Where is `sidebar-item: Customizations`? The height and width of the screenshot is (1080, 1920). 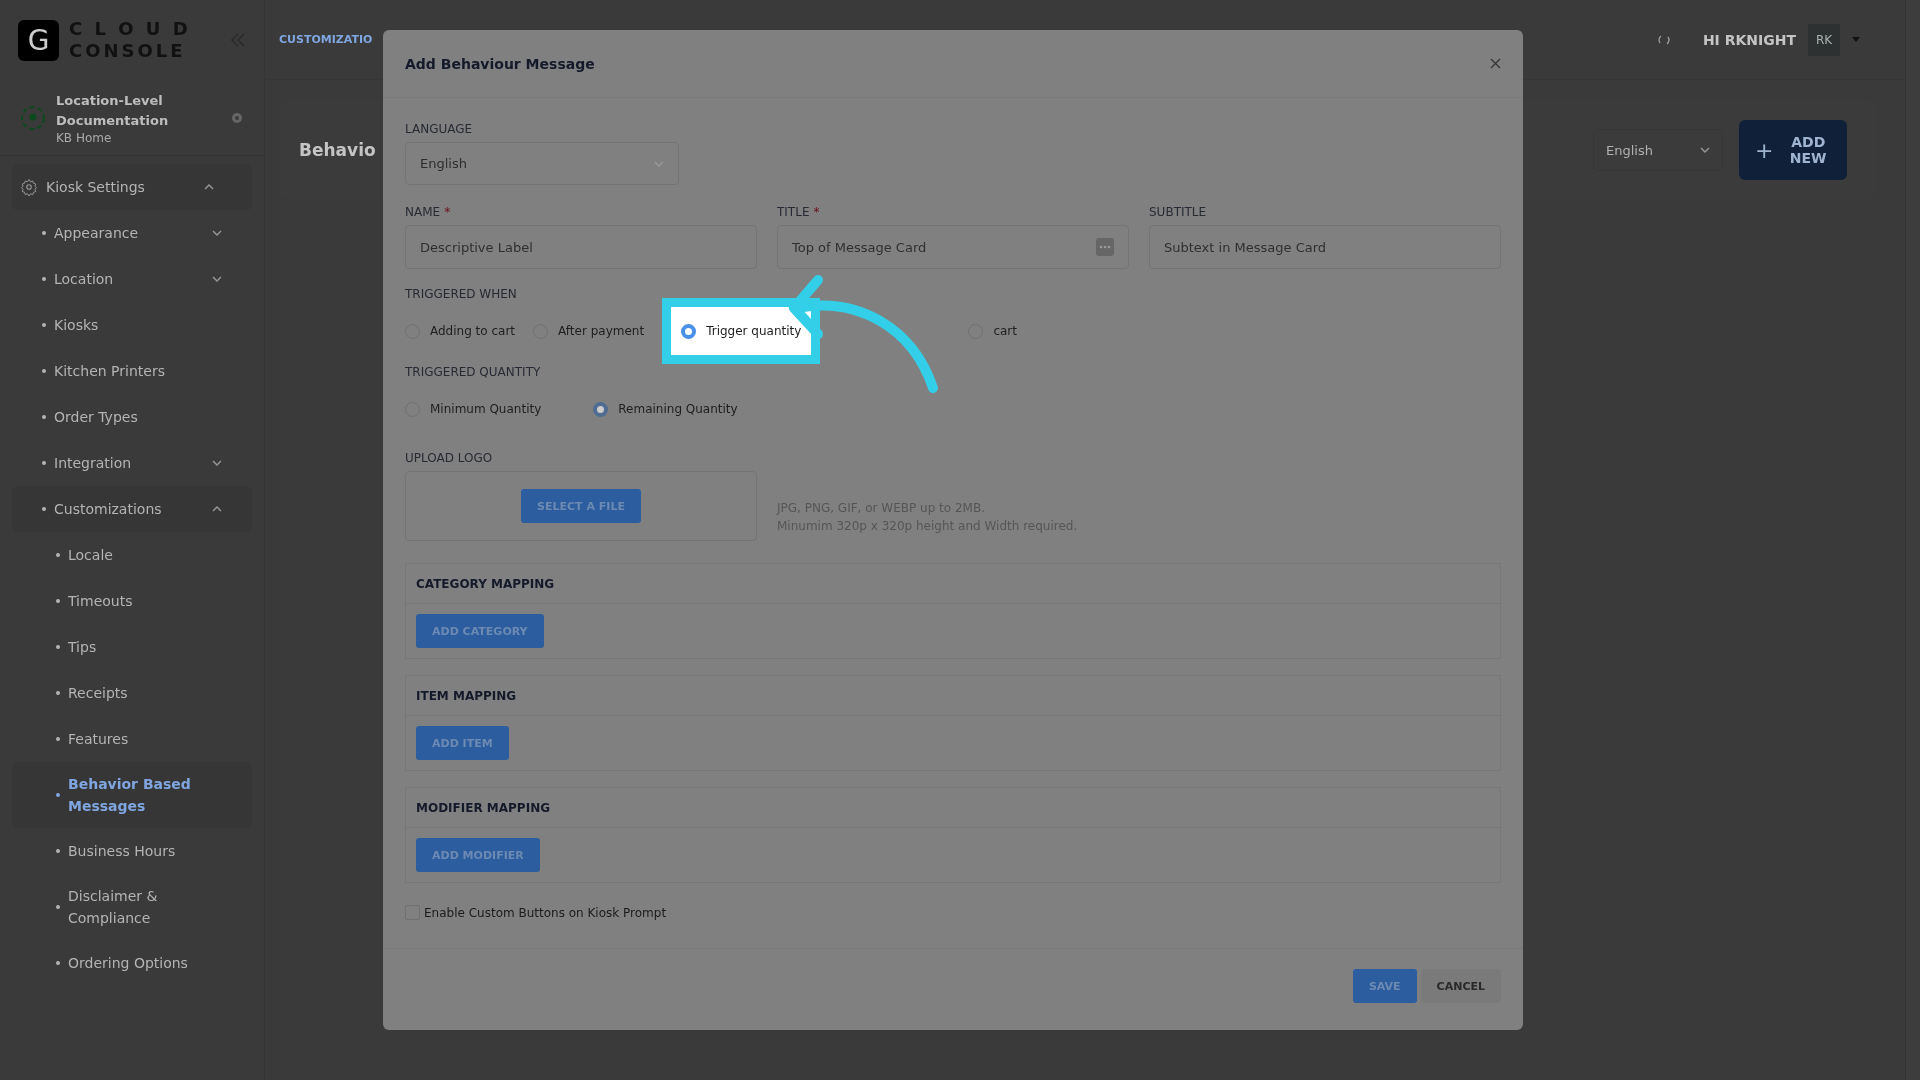
sidebar-item: Customizations is located at coordinates (132, 509).